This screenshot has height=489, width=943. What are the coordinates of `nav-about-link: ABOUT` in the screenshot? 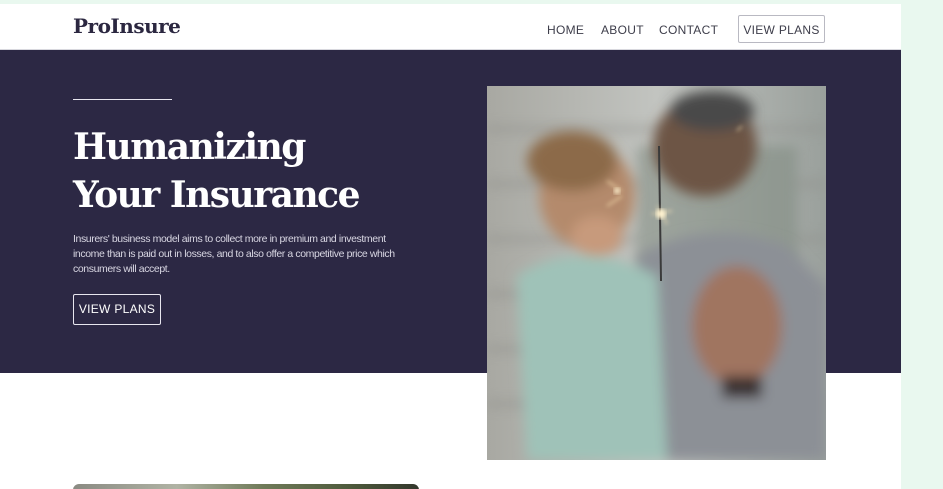 It's located at (622, 30).